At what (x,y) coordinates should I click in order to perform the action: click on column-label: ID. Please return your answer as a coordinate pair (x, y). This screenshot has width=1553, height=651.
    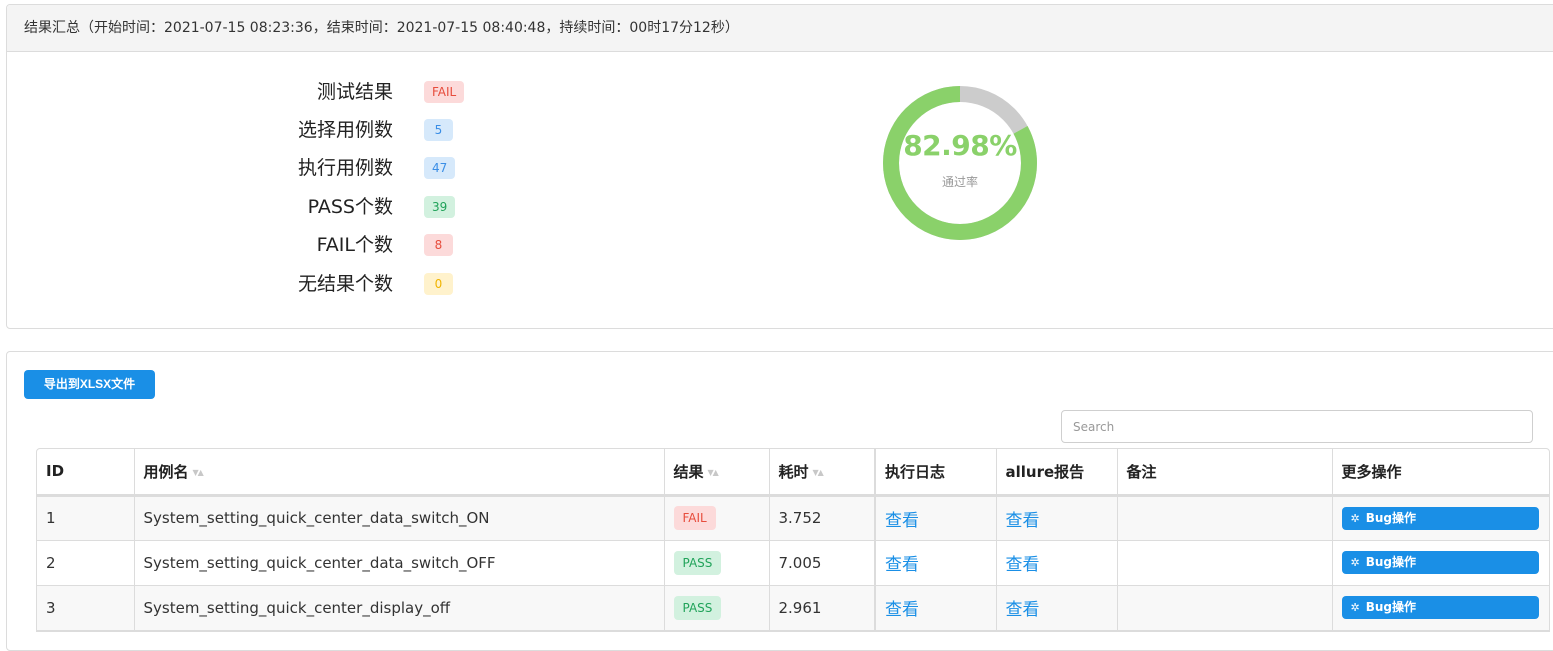
    Looking at the image, I should click on (55, 471).